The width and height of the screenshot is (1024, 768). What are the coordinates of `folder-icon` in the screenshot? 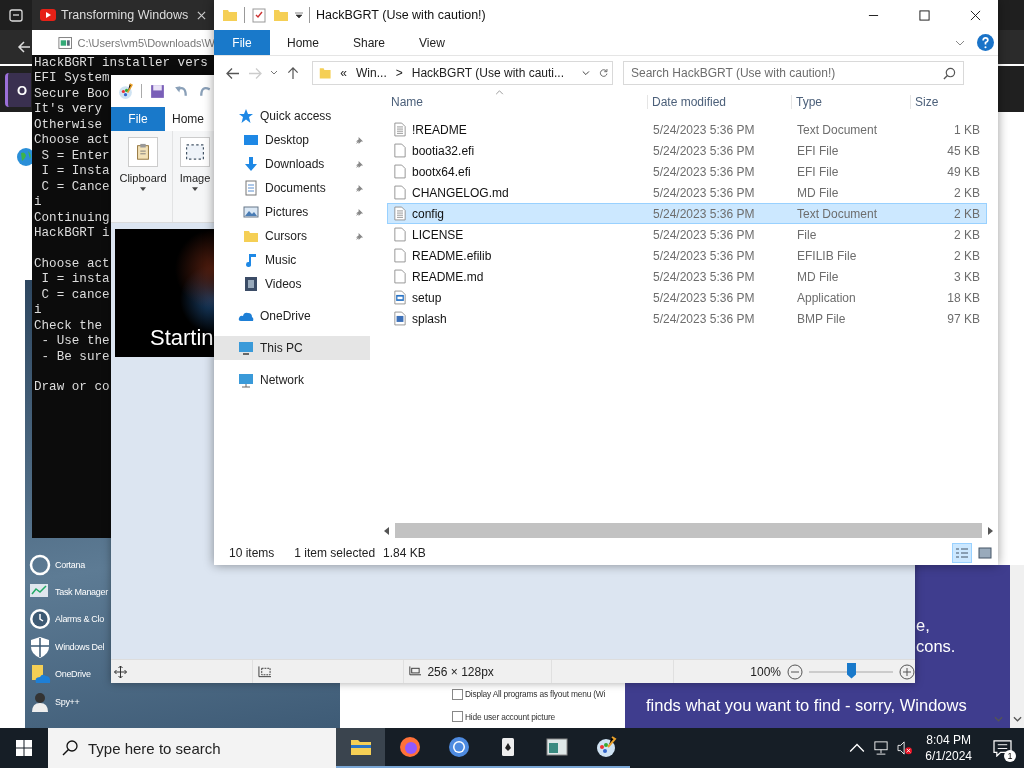 It's located at (230, 15).